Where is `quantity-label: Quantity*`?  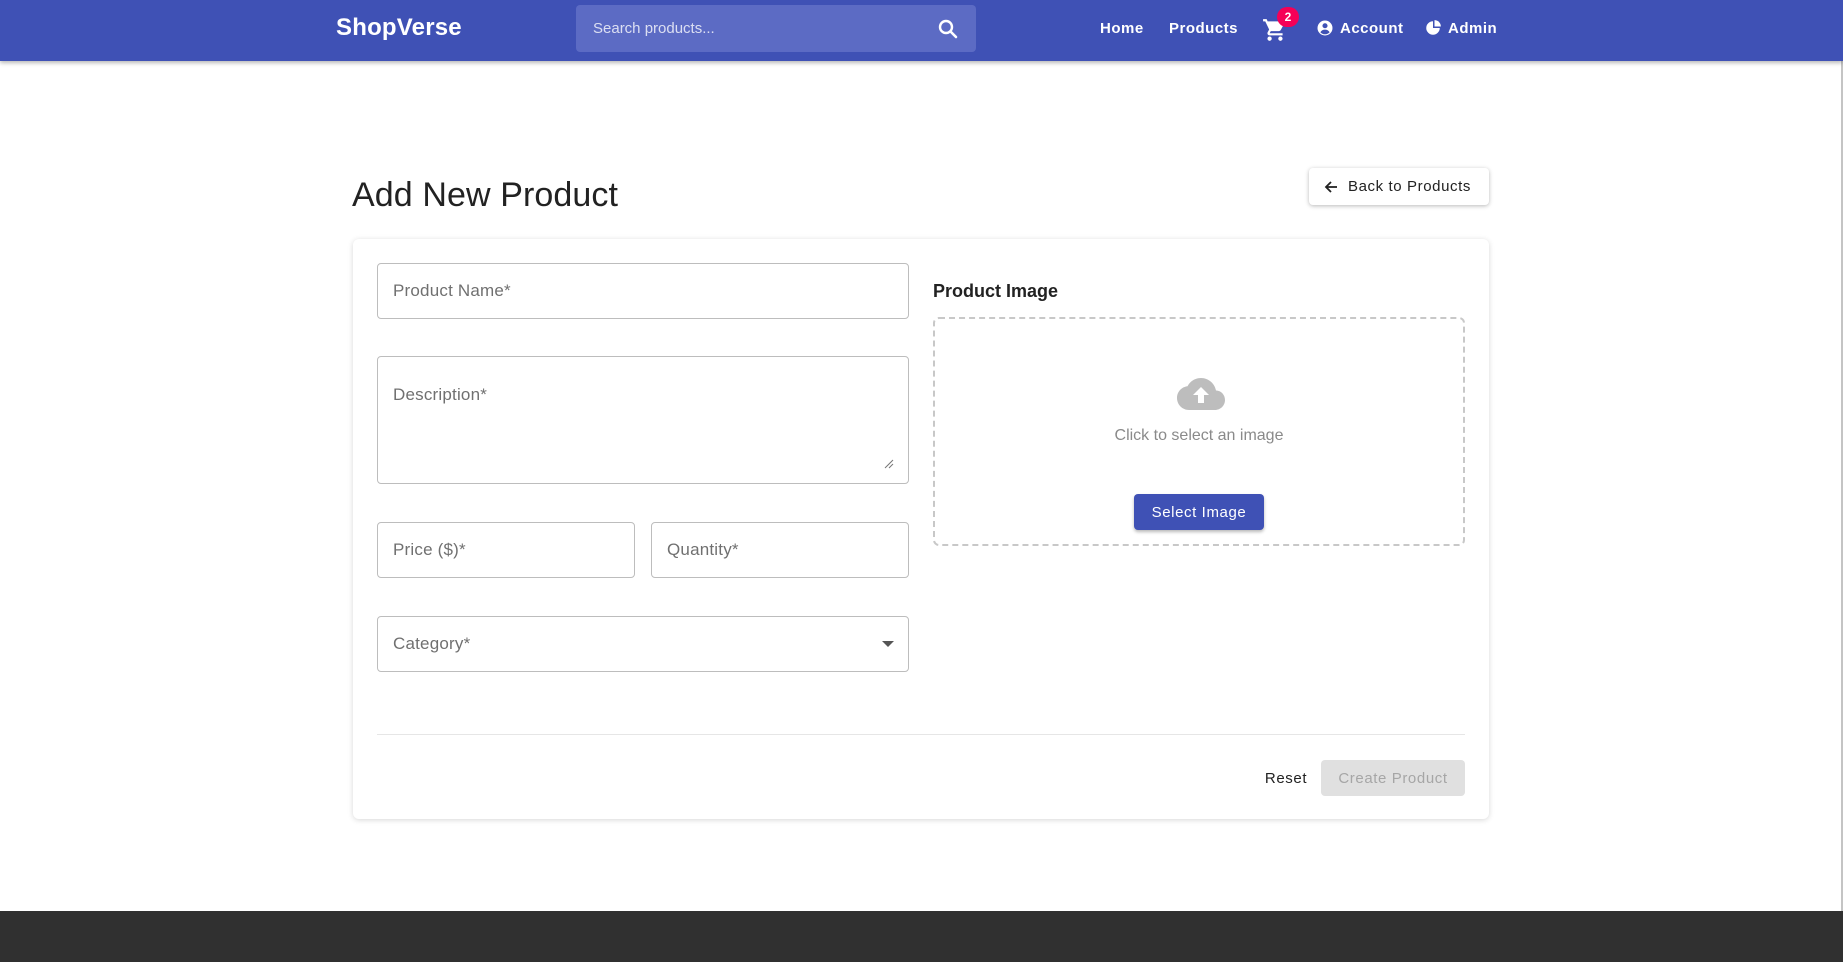
quantity-label: Quantity* is located at coordinates (703, 549).